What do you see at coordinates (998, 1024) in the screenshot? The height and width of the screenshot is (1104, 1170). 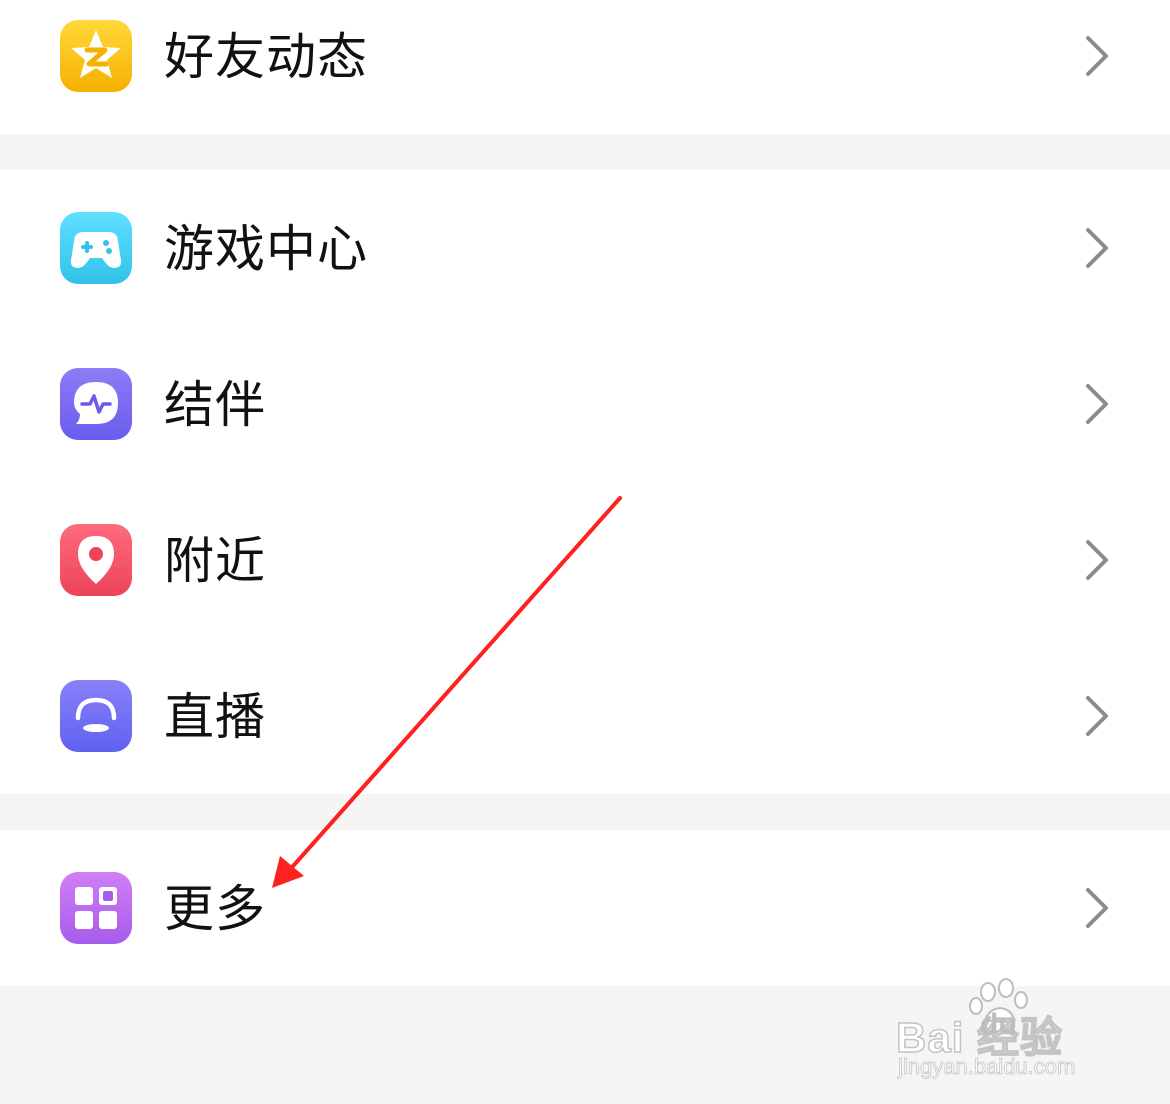 I see `watermark-brand-suffix: du` at bounding box center [998, 1024].